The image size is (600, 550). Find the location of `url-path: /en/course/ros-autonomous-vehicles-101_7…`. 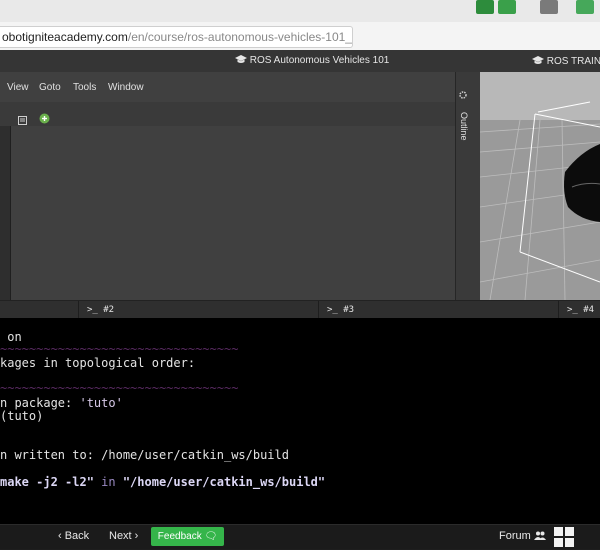

url-path: /en/course/ros-autonomous-vehicles-101_7… is located at coordinates (240, 37).